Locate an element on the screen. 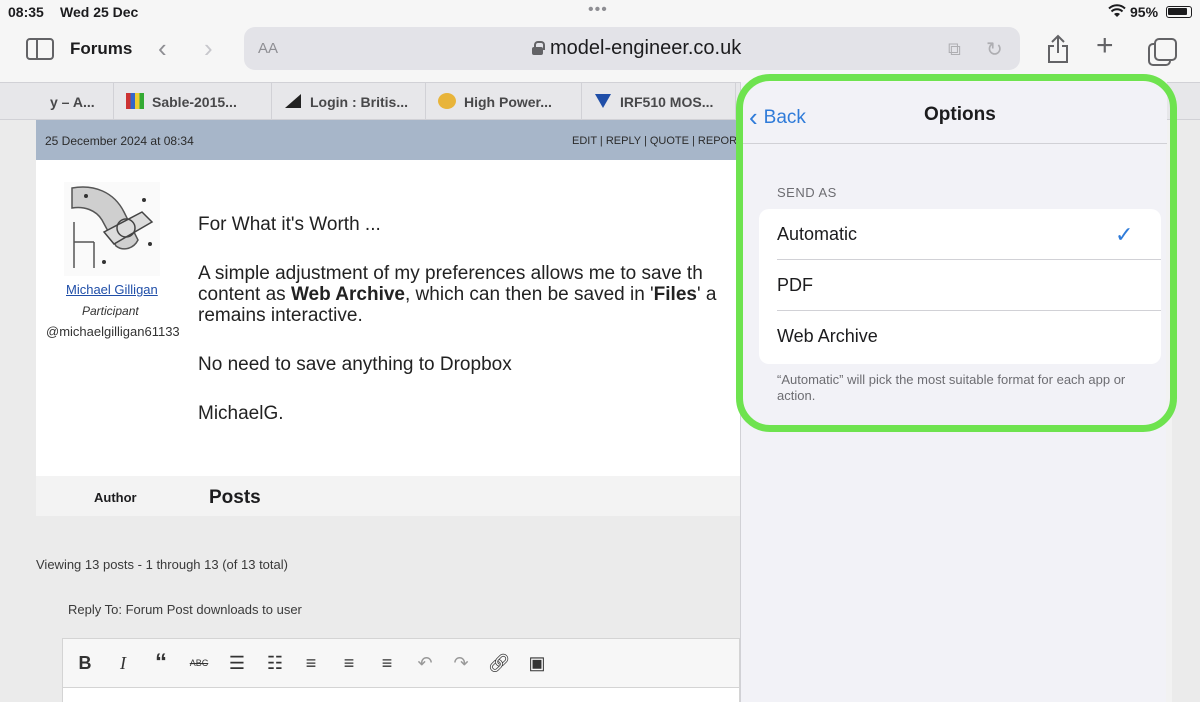  new-tab-plus-icon: + is located at coordinates (1105, 46).